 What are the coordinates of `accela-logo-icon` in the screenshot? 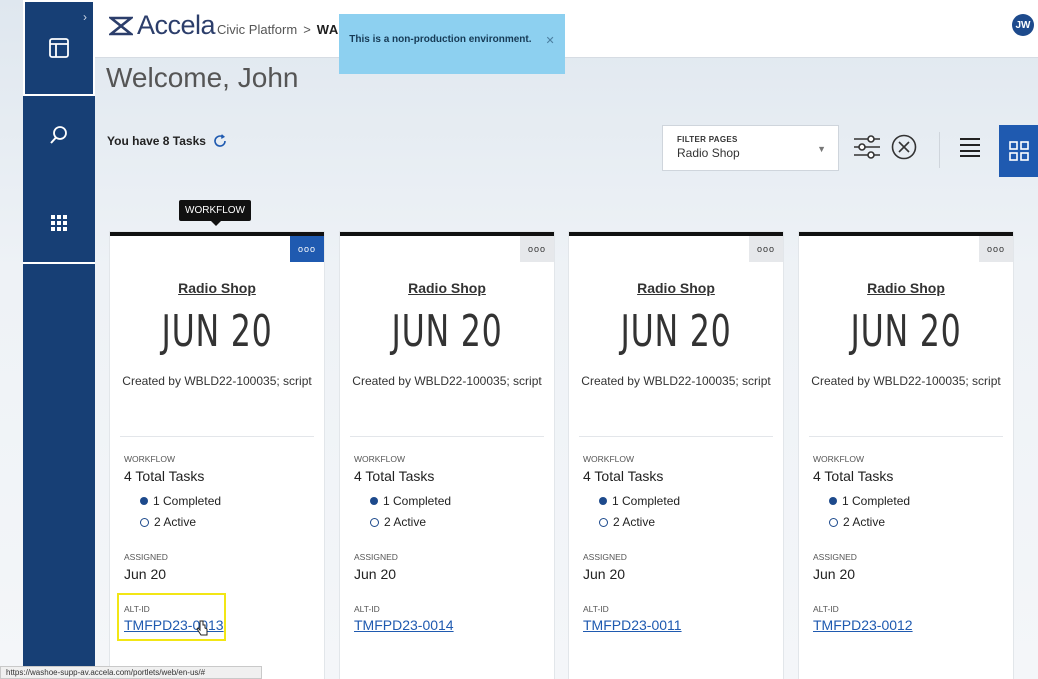 It's located at (121, 25).